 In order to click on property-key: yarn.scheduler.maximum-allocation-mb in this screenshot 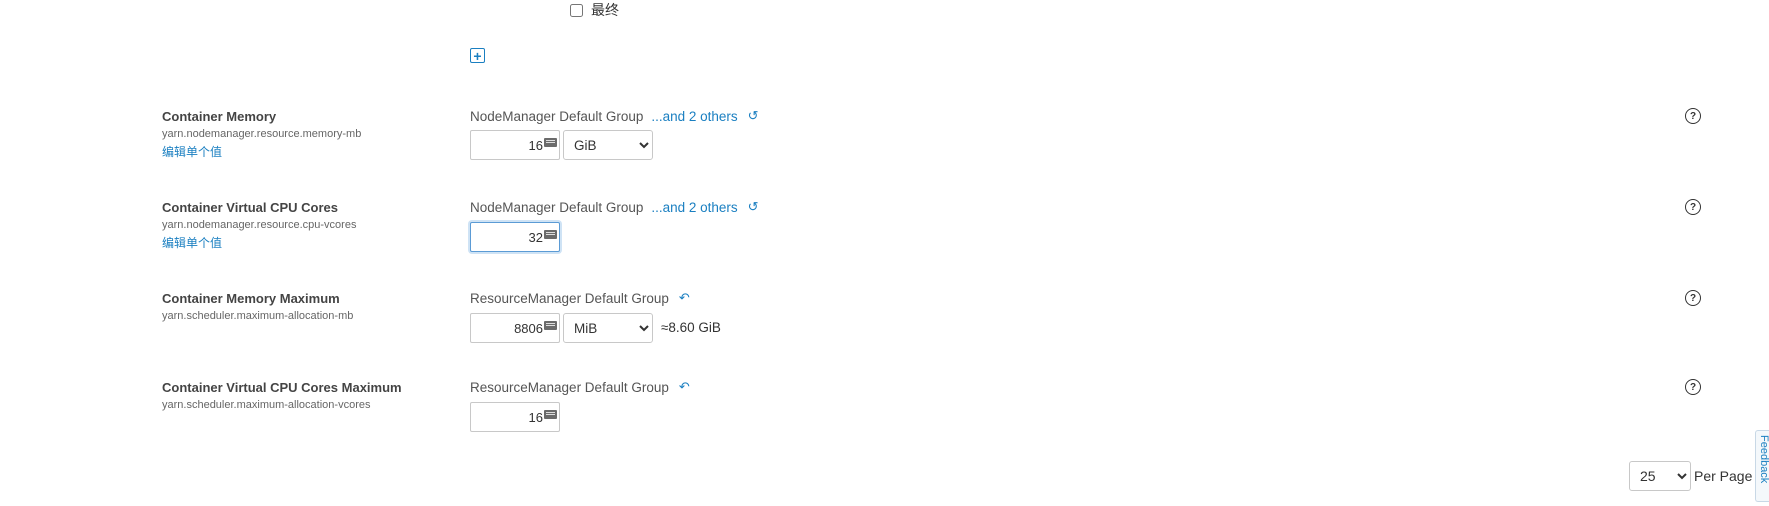, I will do `click(258, 316)`.